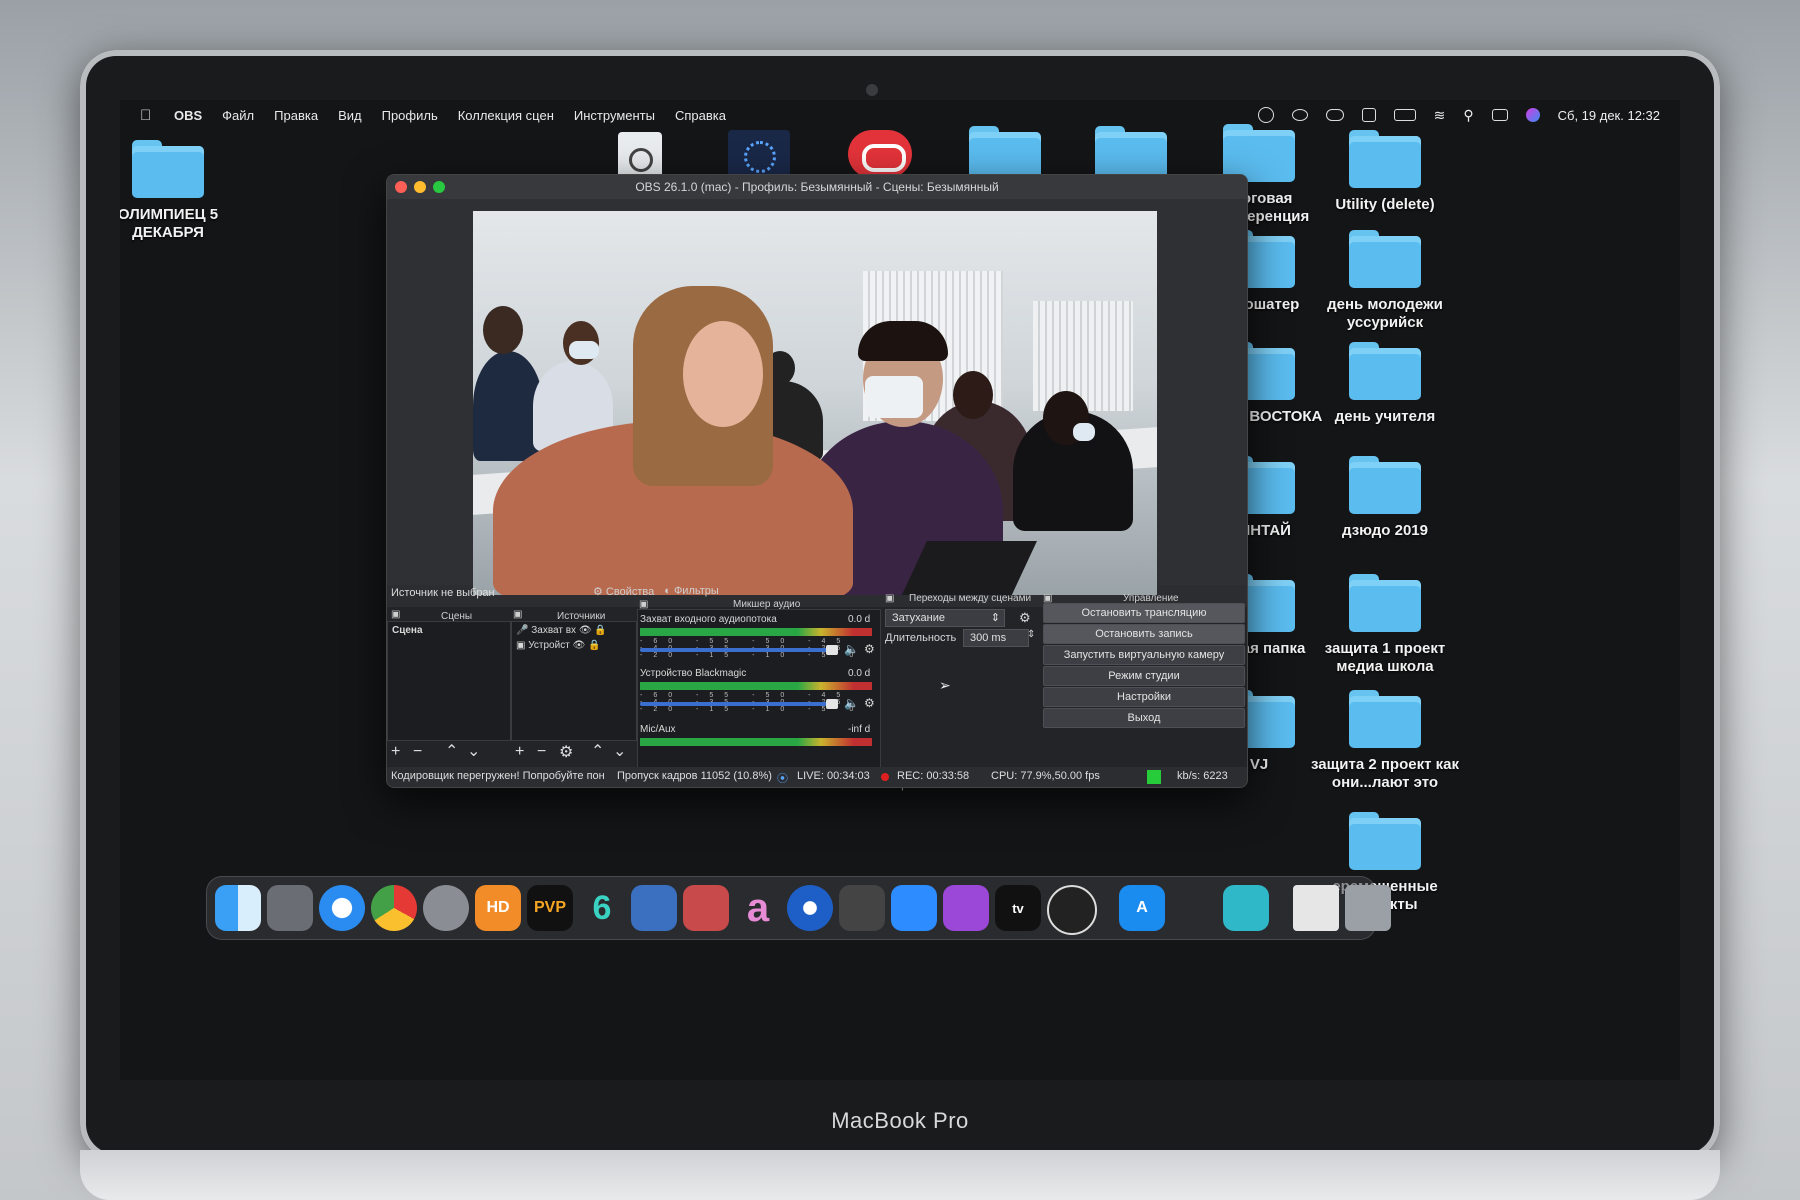 Image resolution: width=1800 pixels, height=1200 pixels. I want to click on scene-up-button: ⌃, so click(451, 751).